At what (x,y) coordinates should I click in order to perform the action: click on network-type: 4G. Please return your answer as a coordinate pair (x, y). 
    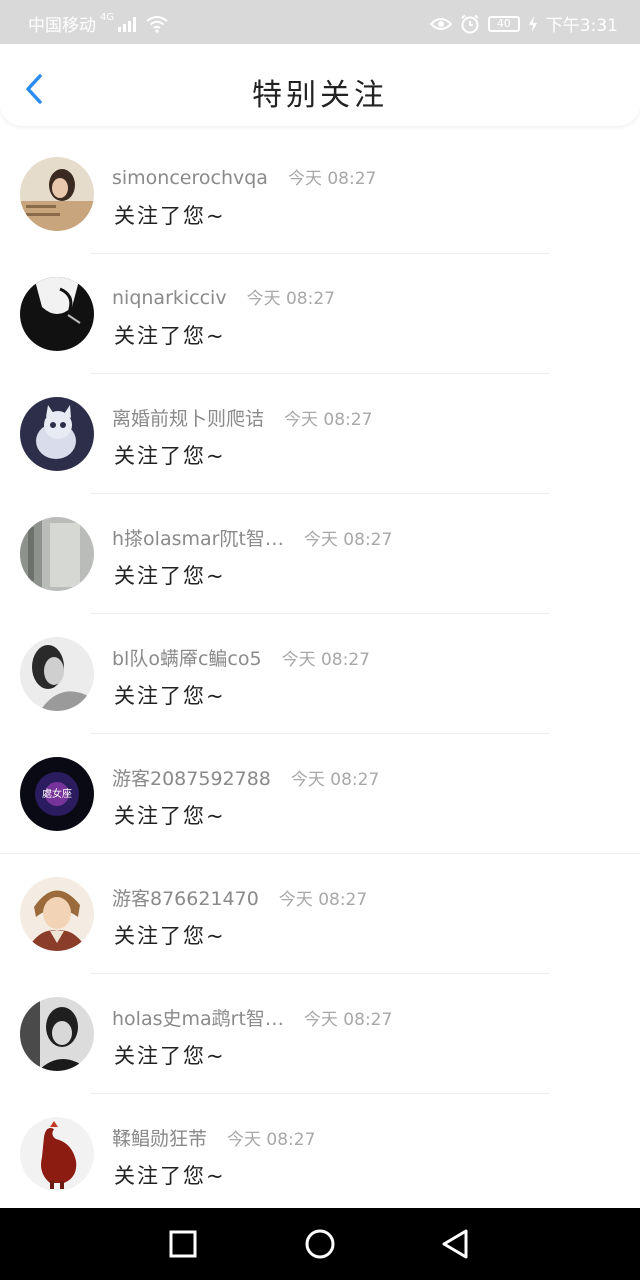
    Looking at the image, I should click on (107, 17).